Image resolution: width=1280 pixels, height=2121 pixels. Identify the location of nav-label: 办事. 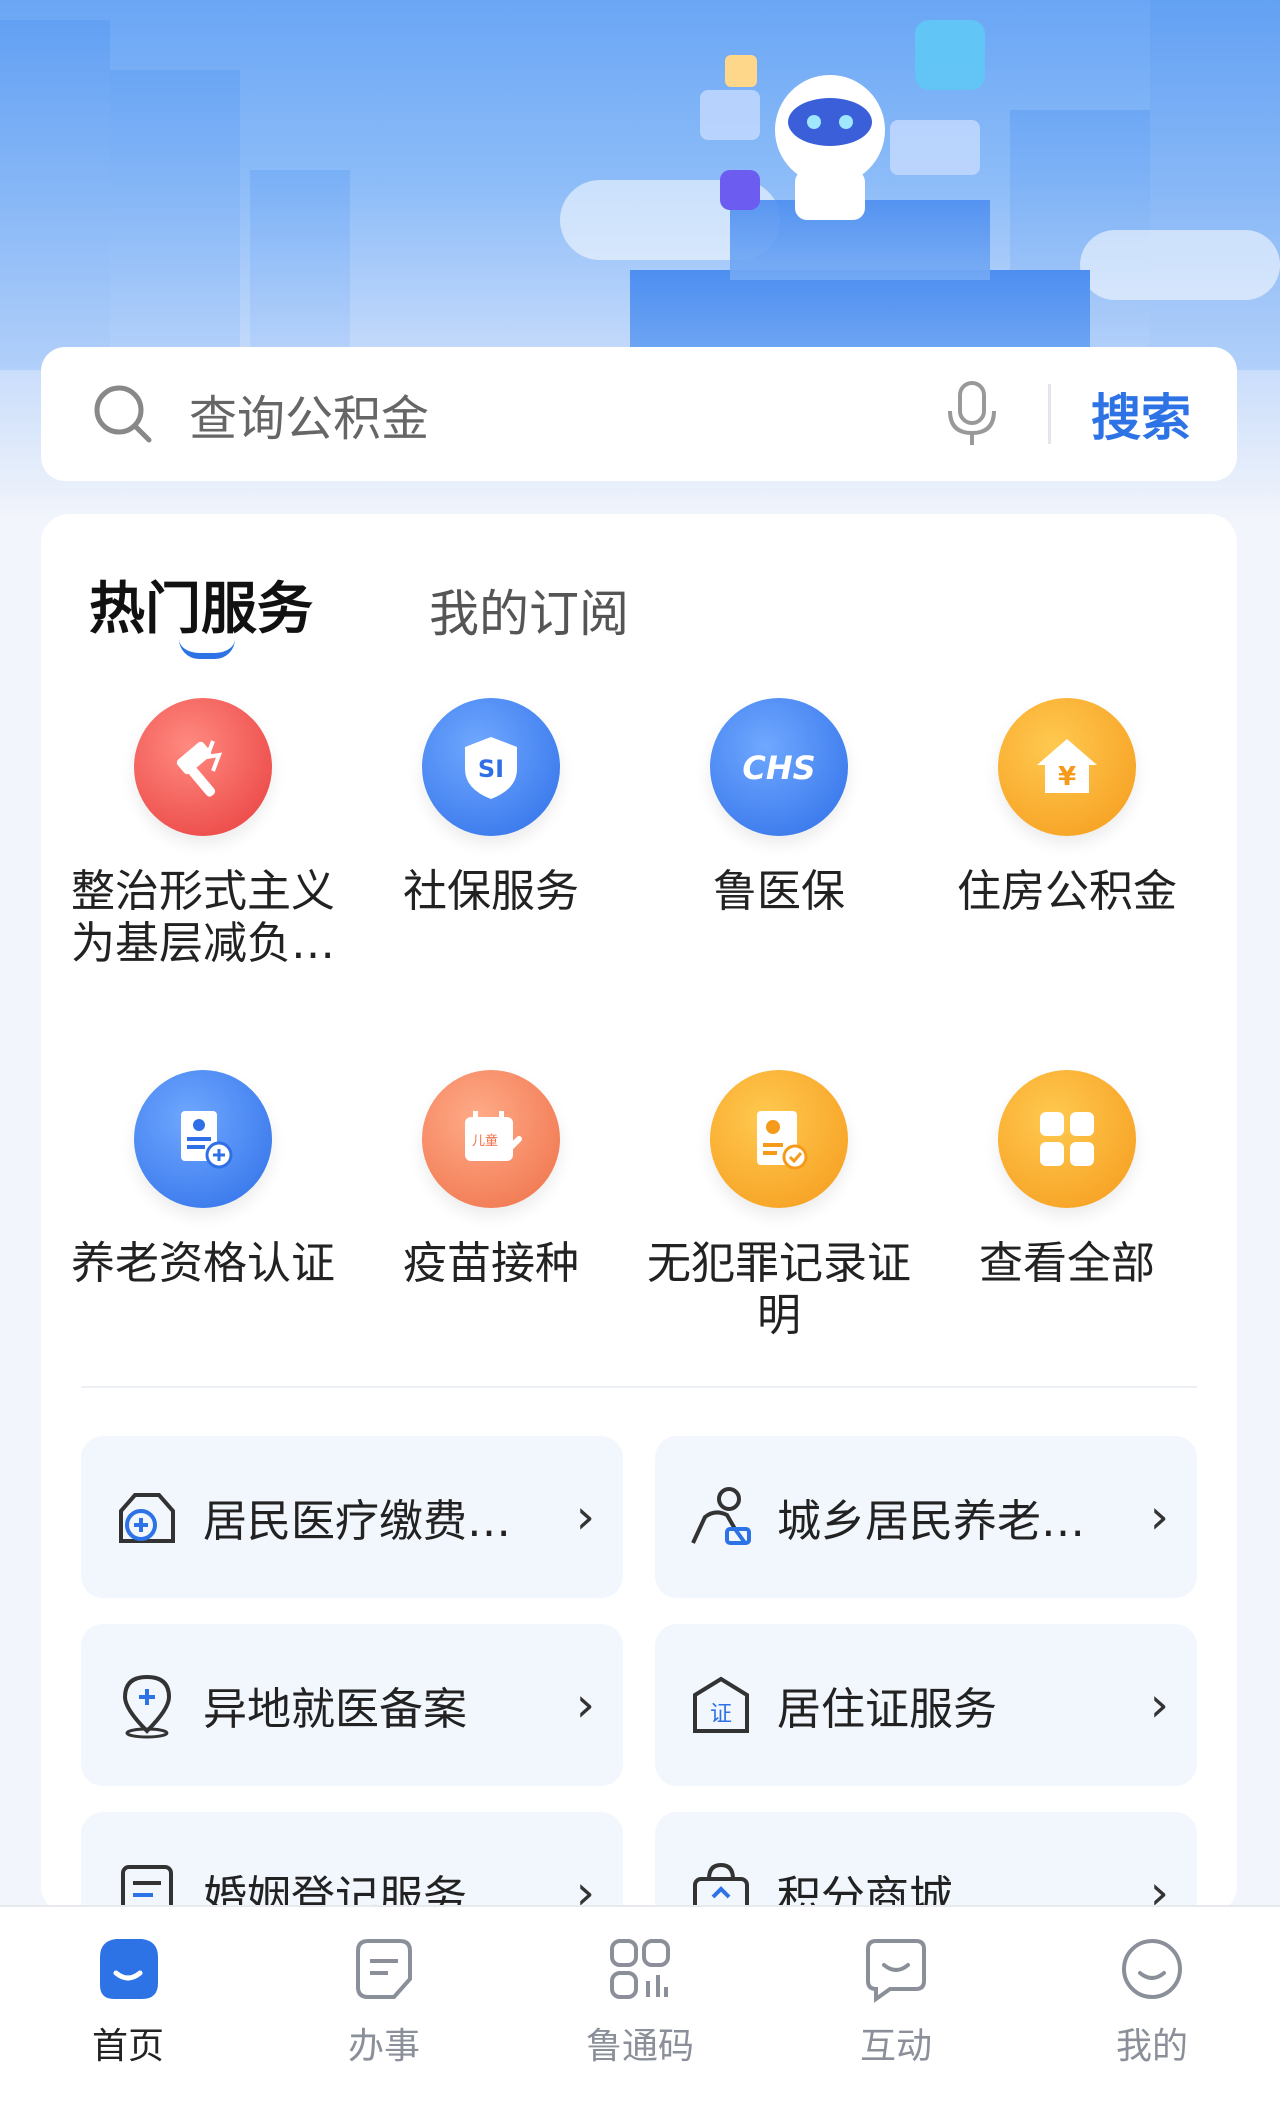
(383, 2046).